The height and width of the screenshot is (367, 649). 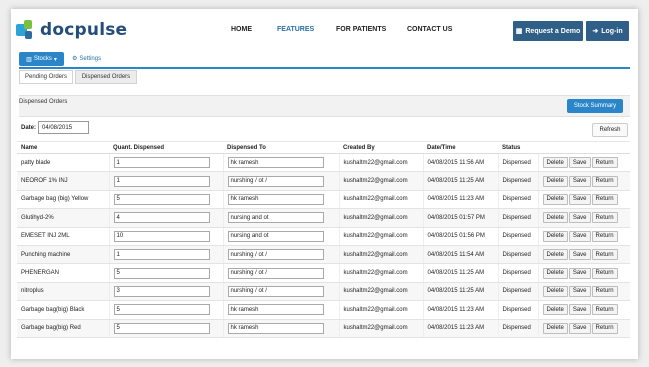 I want to click on dispensed-to-cell: nurshing / ot /, so click(x=280, y=273).